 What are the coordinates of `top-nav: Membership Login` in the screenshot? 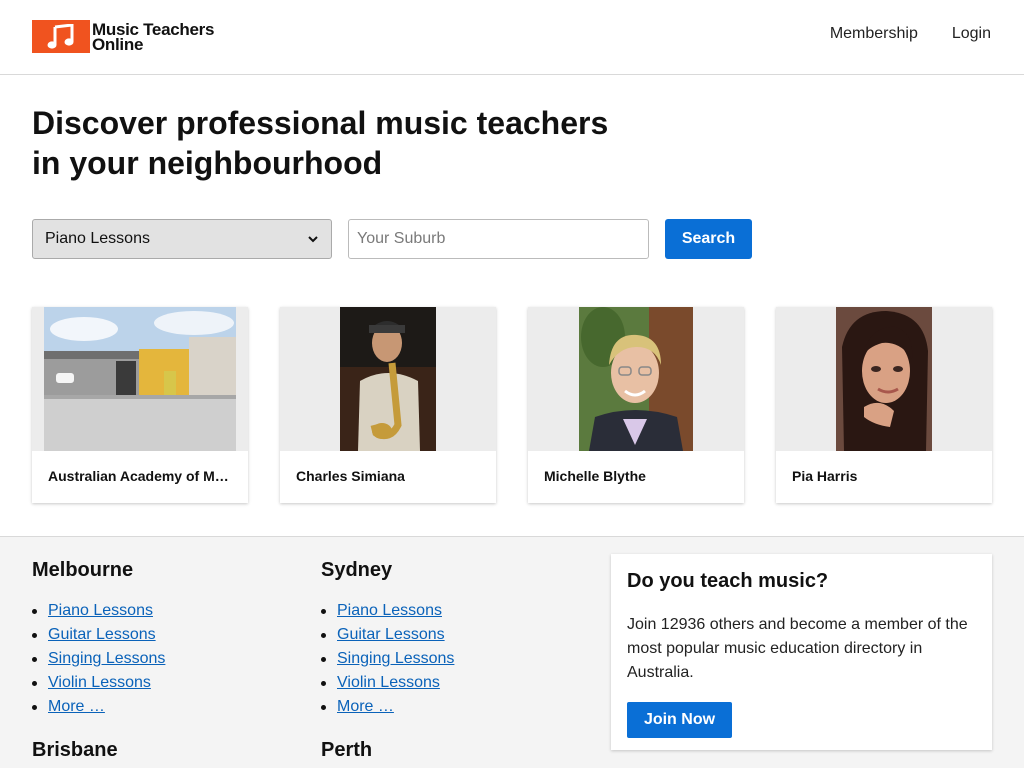 It's located at (910, 34).